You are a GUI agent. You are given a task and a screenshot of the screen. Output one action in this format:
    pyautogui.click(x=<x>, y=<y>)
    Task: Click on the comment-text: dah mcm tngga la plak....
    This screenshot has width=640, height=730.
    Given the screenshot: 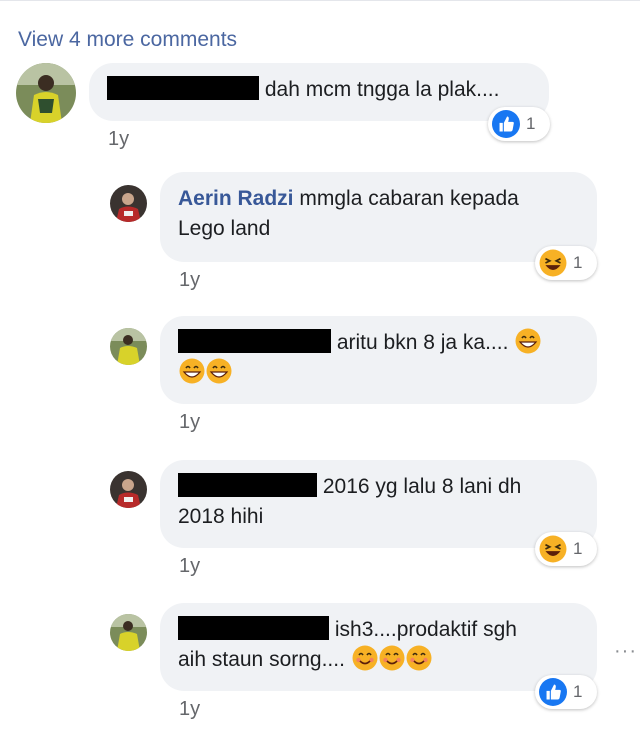 What is the action you would take?
    pyautogui.click(x=382, y=89)
    